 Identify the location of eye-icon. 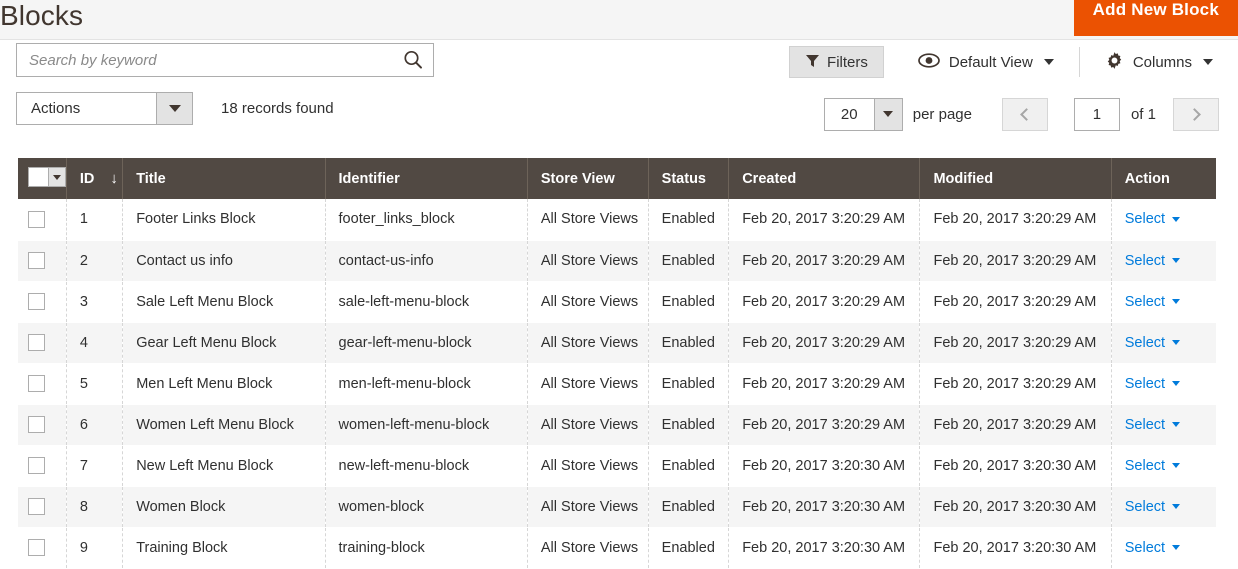
(929, 62).